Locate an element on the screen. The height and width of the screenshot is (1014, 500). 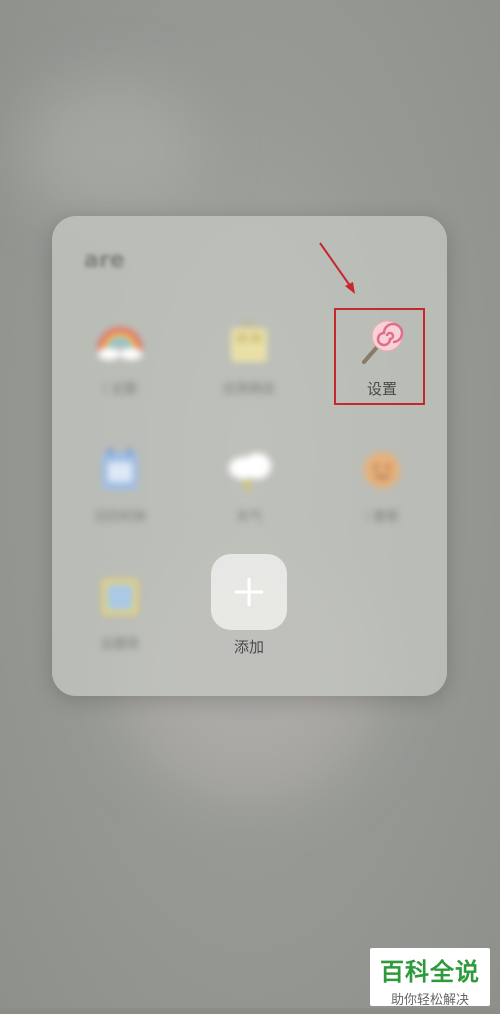
app-calendar: 日历时钟 is located at coordinates (120, 484).